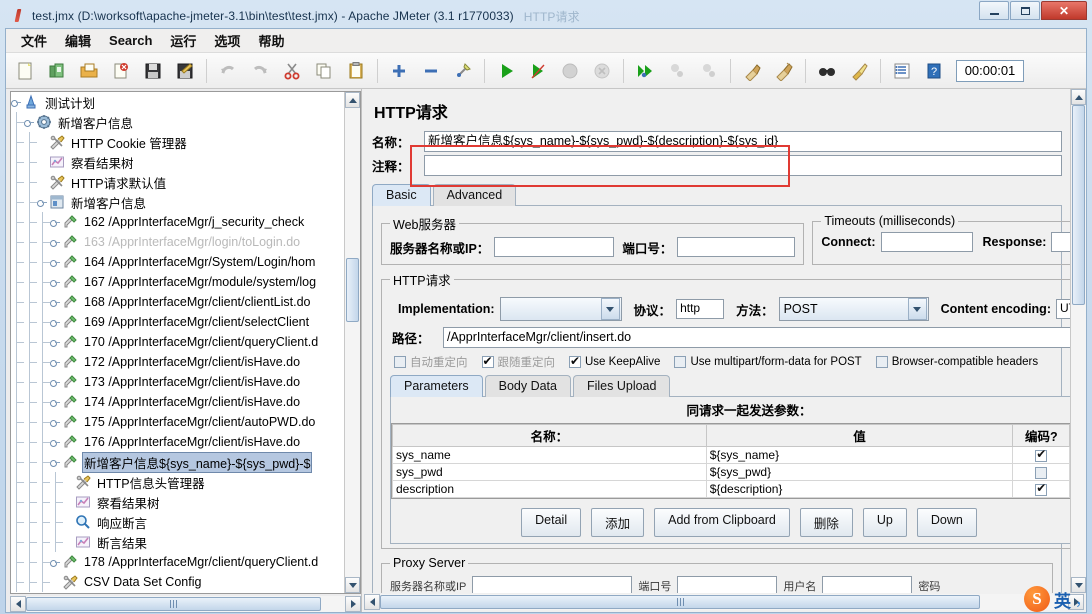 Image resolution: width=1092 pixels, height=614 pixels. What do you see at coordinates (177, 442) in the screenshot?
I see `tree-node: 176 /ApprInterfaceMgr/client/isHave.do` at bounding box center [177, 442].